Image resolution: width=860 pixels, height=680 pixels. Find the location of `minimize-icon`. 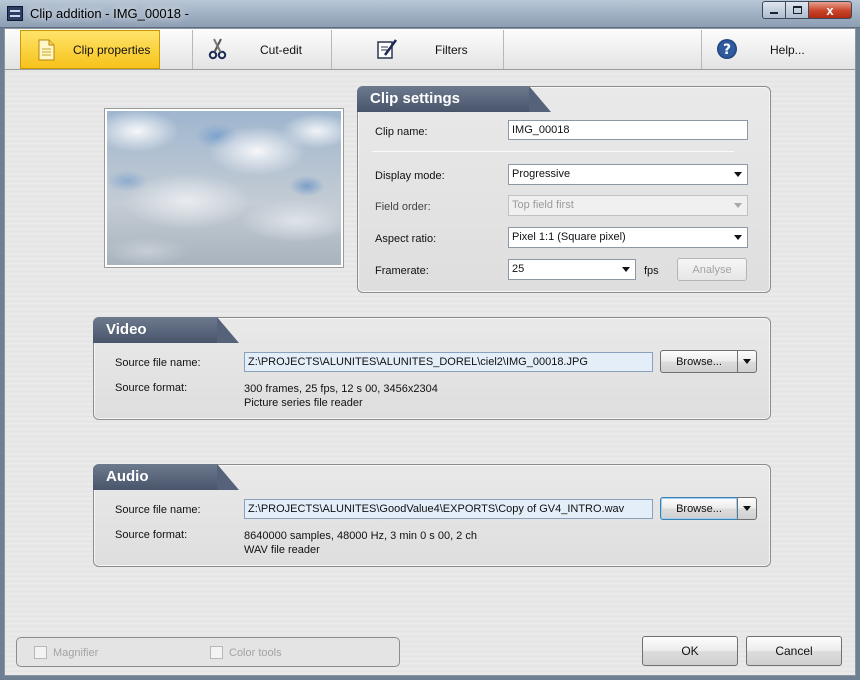

minimize-icon is located at coordinates (774, 13).